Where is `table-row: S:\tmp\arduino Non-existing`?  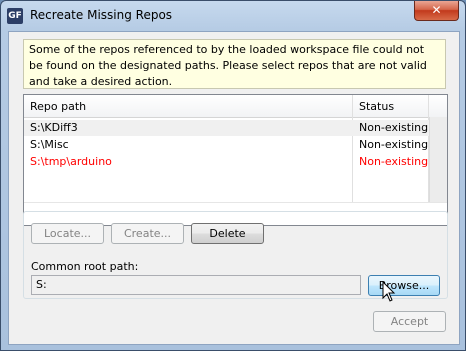
table-row: S:\tmp\arduino Non-existing is located at coordinates (226, 162).